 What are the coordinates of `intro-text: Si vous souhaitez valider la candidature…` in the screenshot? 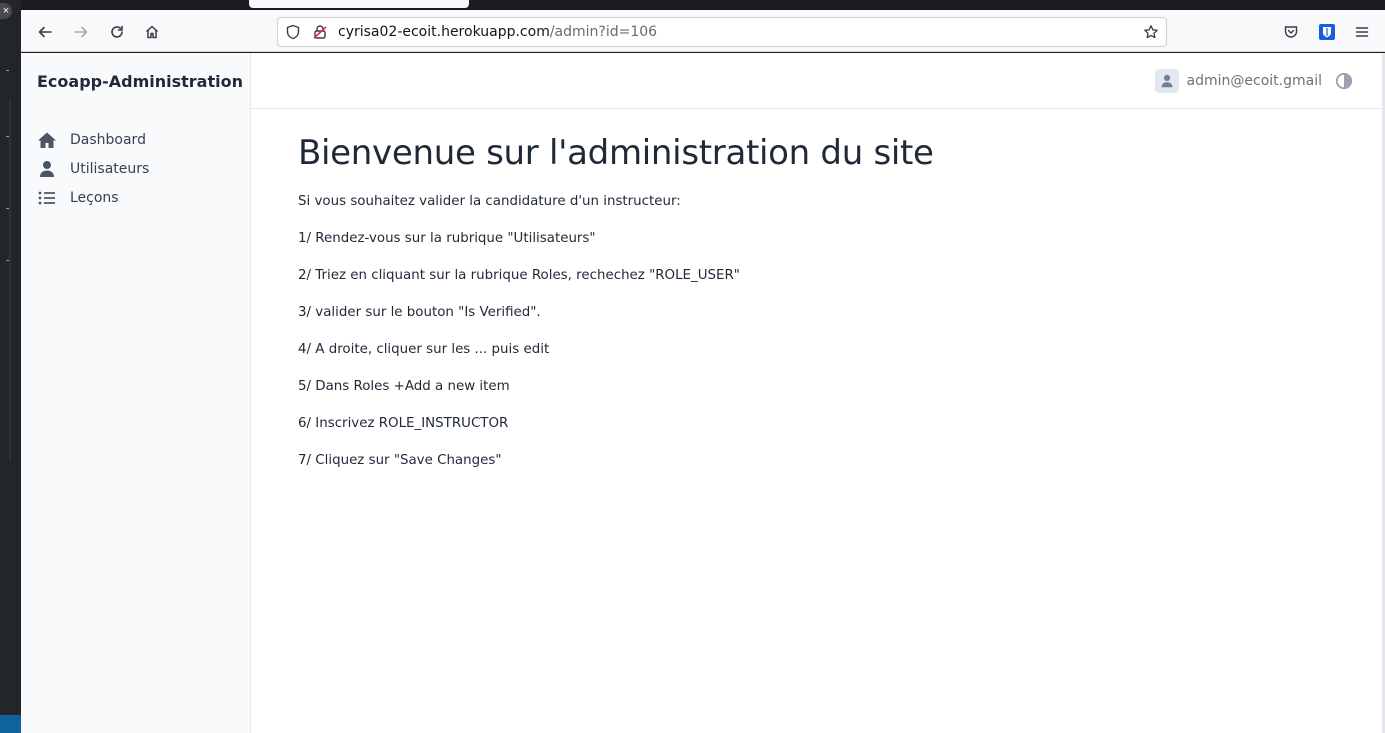 It's located at (489, 201).